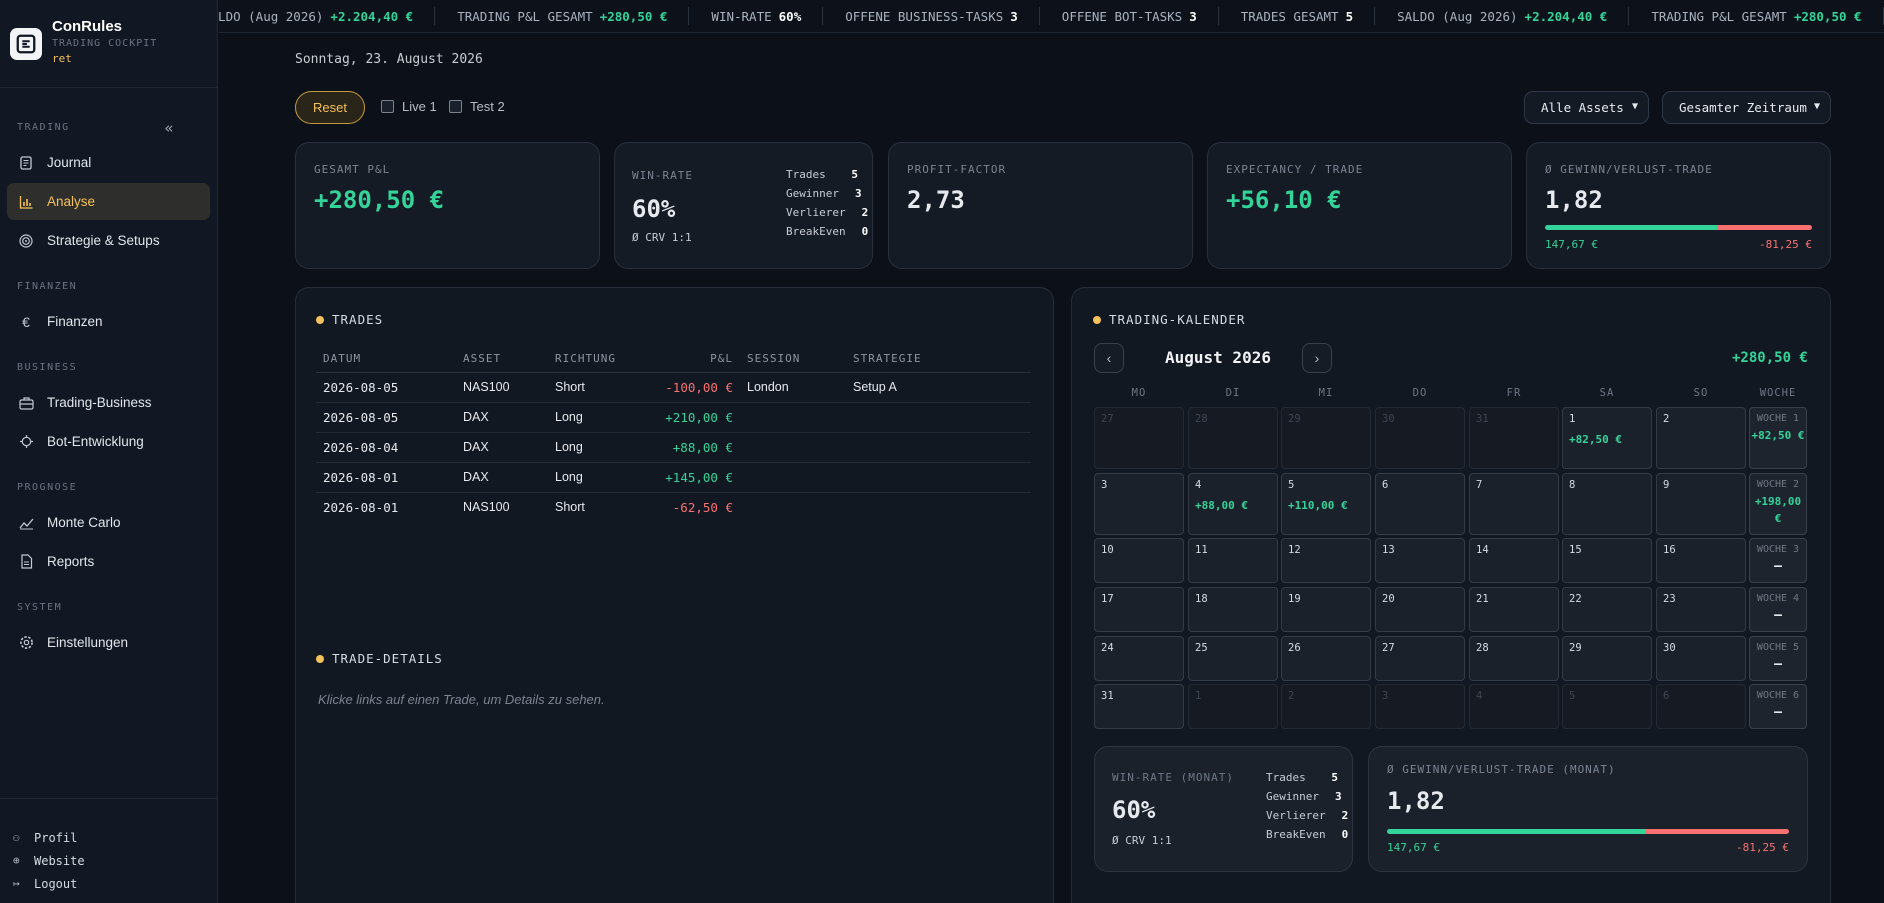  What do you see at coordinates (1746, 107) in the screenshot?
I see `period-select: Gesamter Zeitraum ▼` at bounding box center [1746, 107].